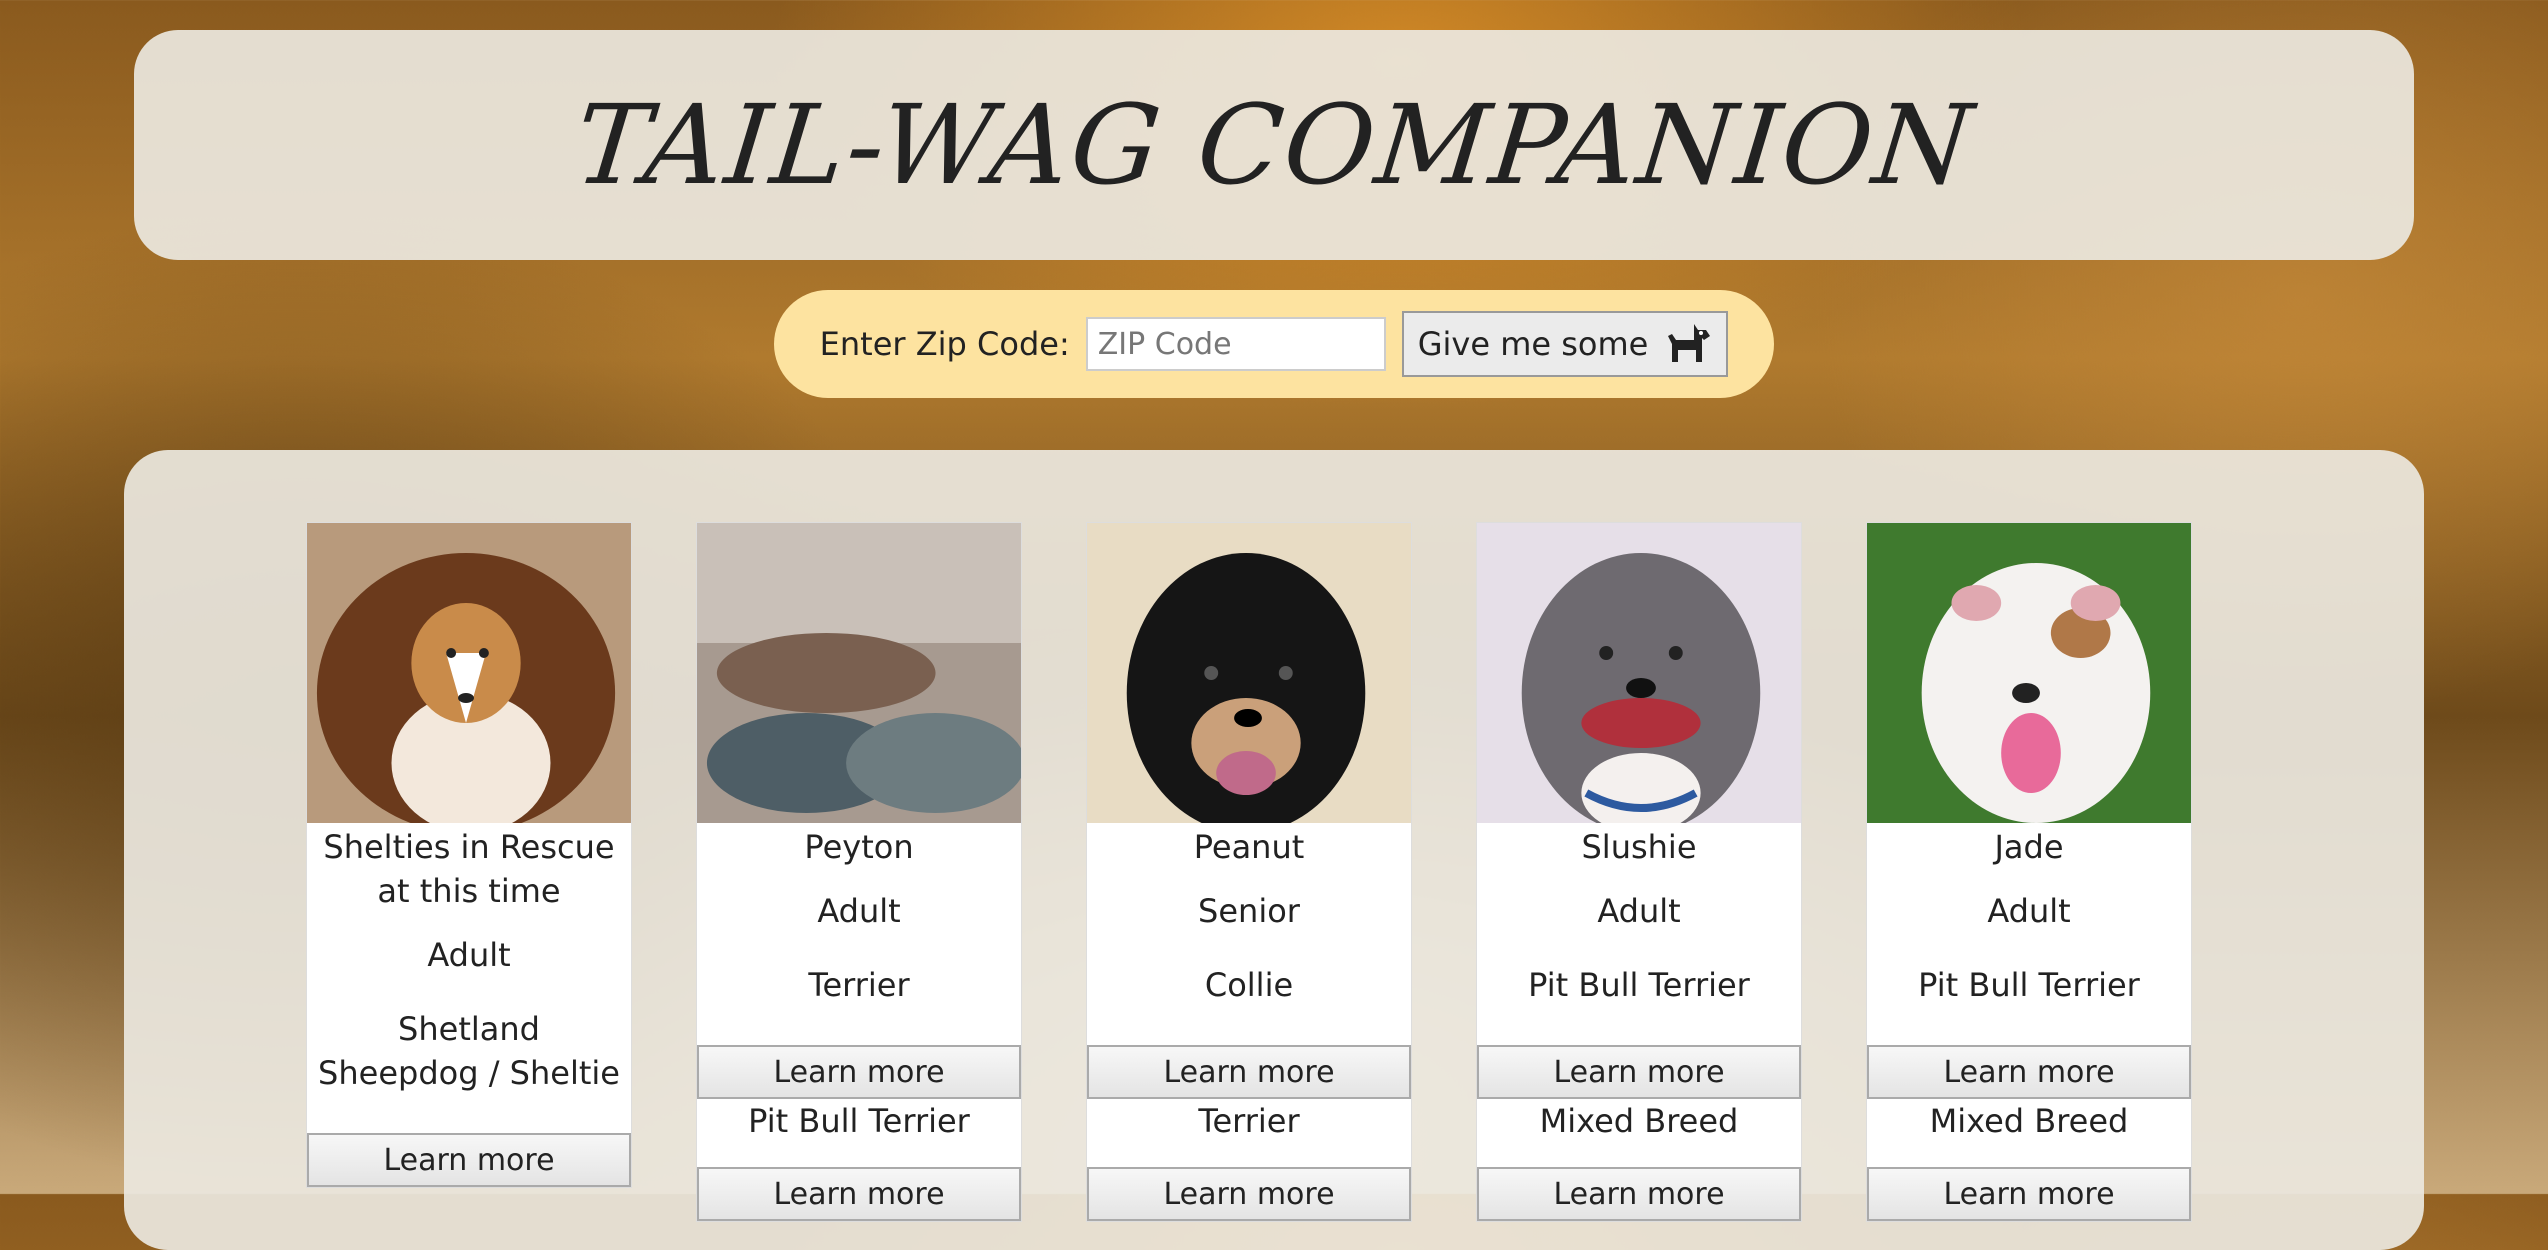 The width and height of the screenshot is (2548, 1250). I want to click on site-title: TAIL-WAG COMPANION, so click(1274, 145).